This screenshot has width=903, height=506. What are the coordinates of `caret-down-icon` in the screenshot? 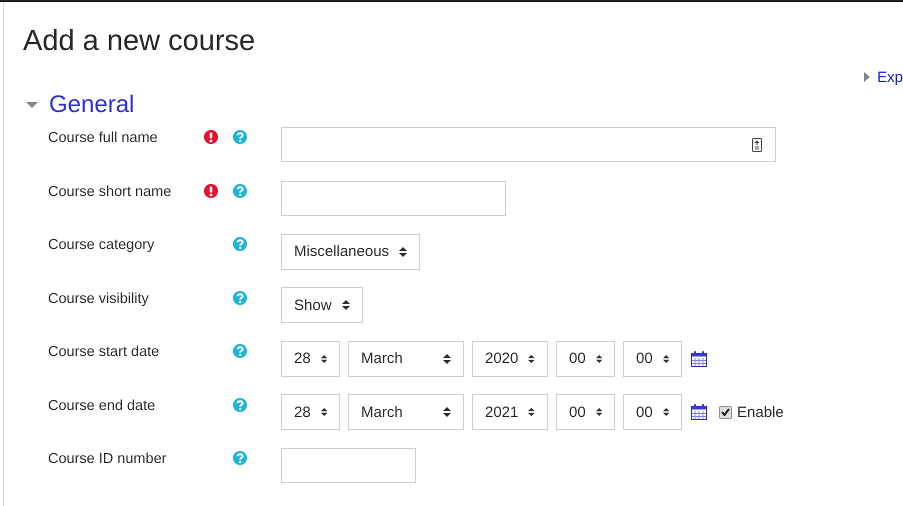 It's located at (32, 105).